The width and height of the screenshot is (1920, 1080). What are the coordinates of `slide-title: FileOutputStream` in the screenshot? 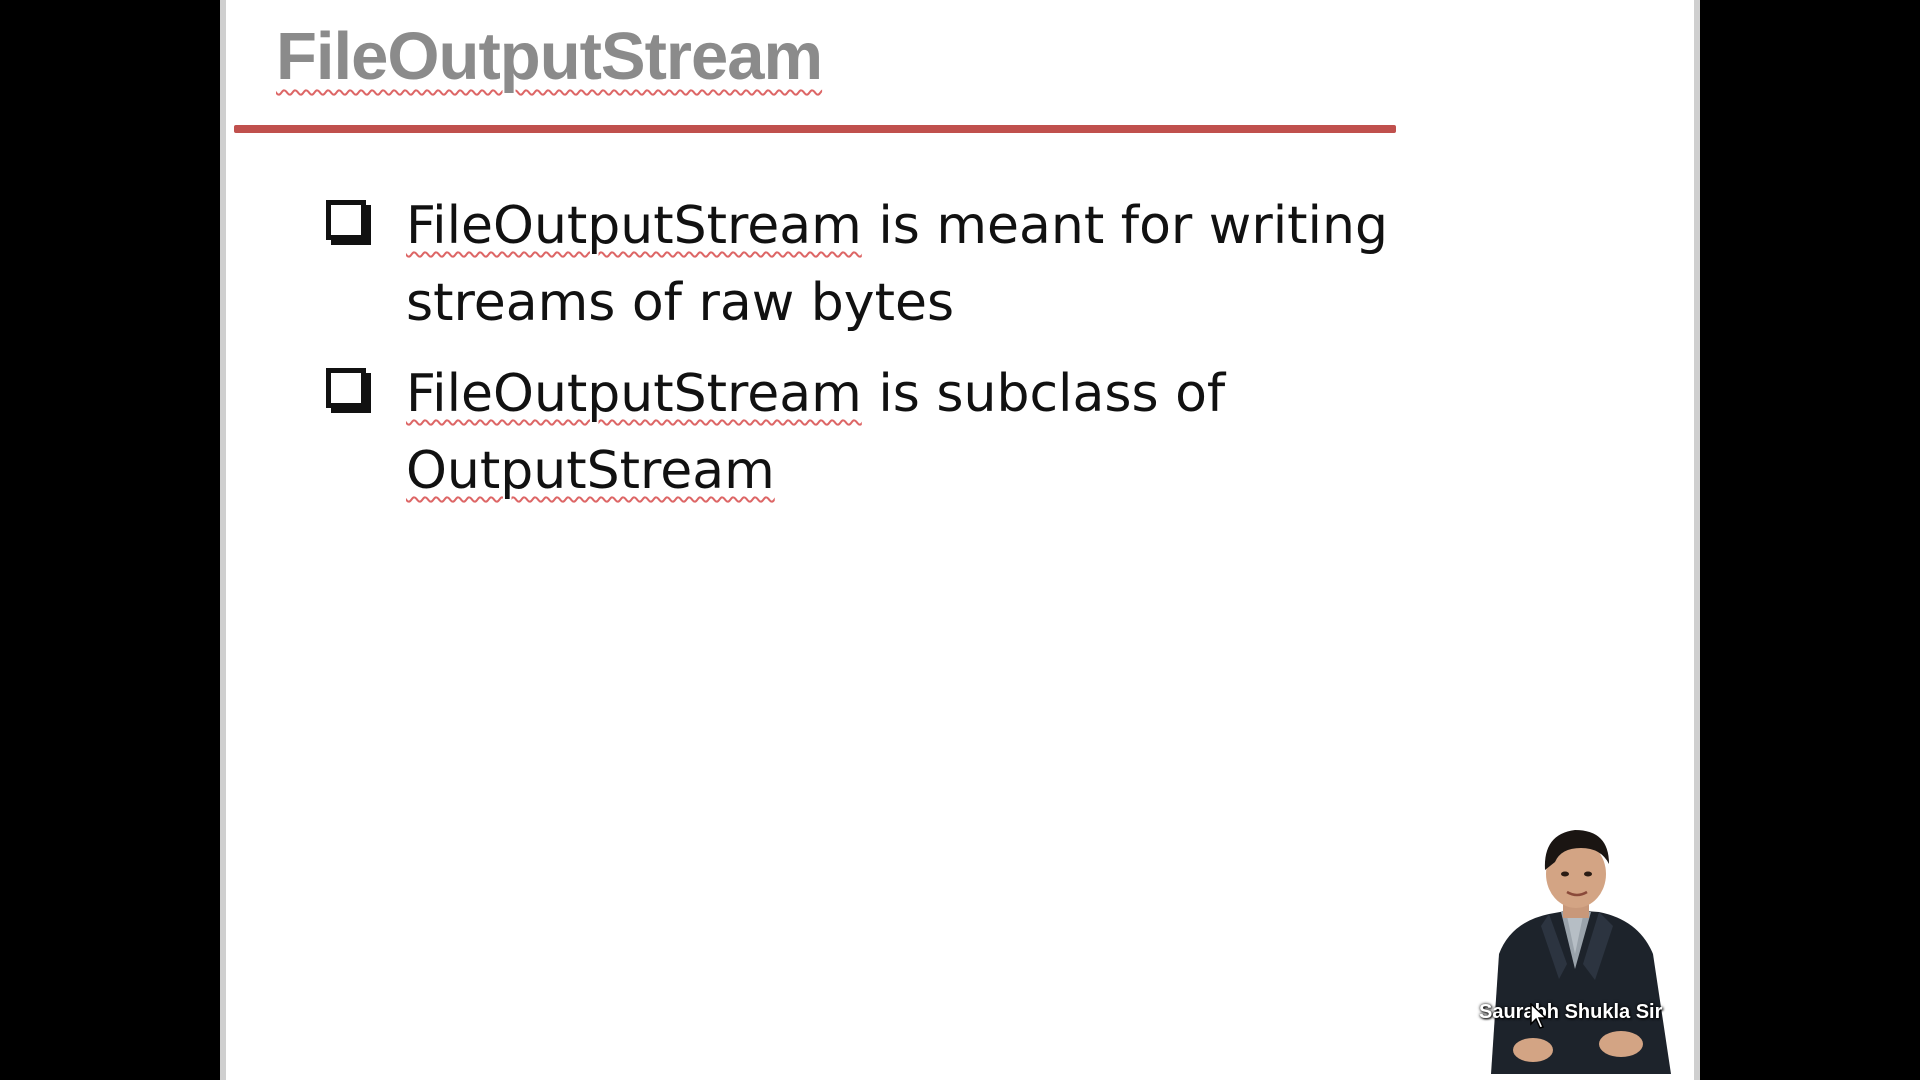 It's located at (549, 56).